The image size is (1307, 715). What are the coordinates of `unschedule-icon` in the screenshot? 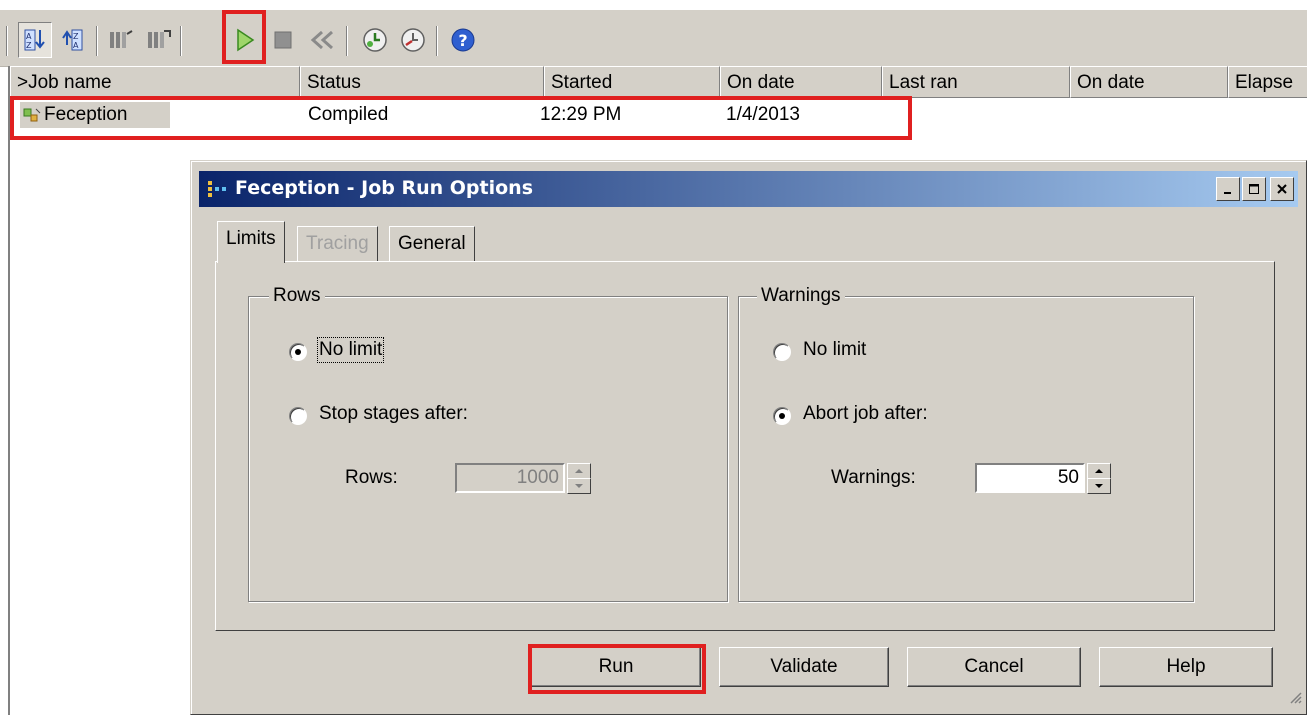 It's located at (413, 40).